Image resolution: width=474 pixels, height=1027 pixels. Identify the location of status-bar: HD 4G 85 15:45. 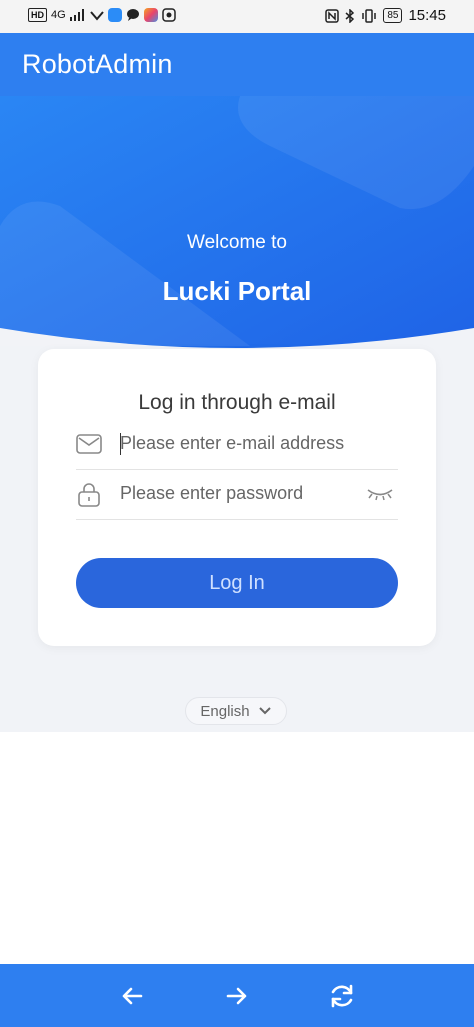
(237, 16).